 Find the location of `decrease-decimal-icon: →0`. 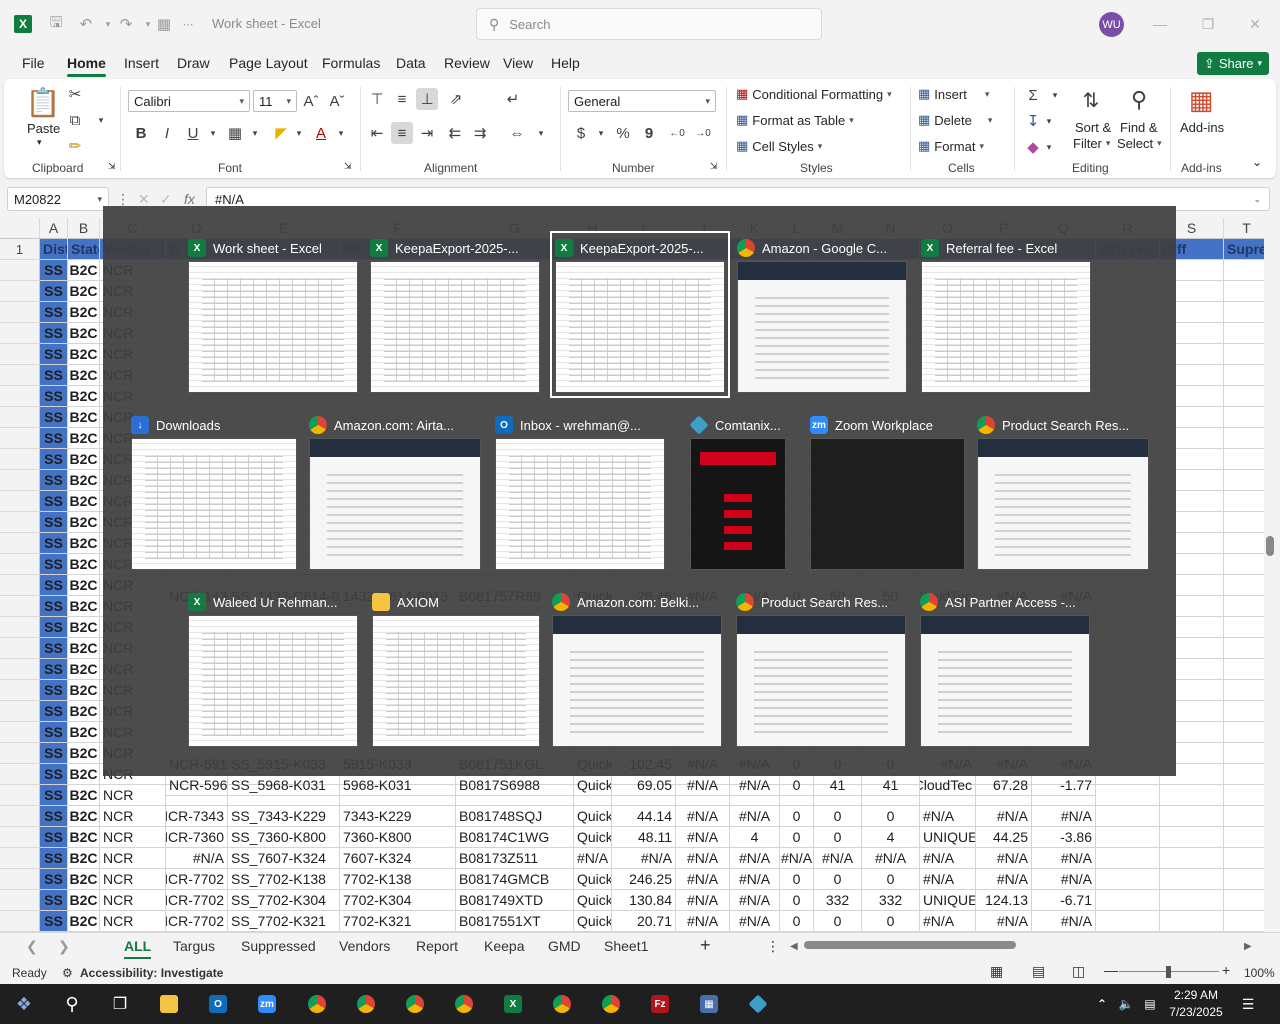

decrease-decimal-icon: →0 is located at coordinates (703, 133).